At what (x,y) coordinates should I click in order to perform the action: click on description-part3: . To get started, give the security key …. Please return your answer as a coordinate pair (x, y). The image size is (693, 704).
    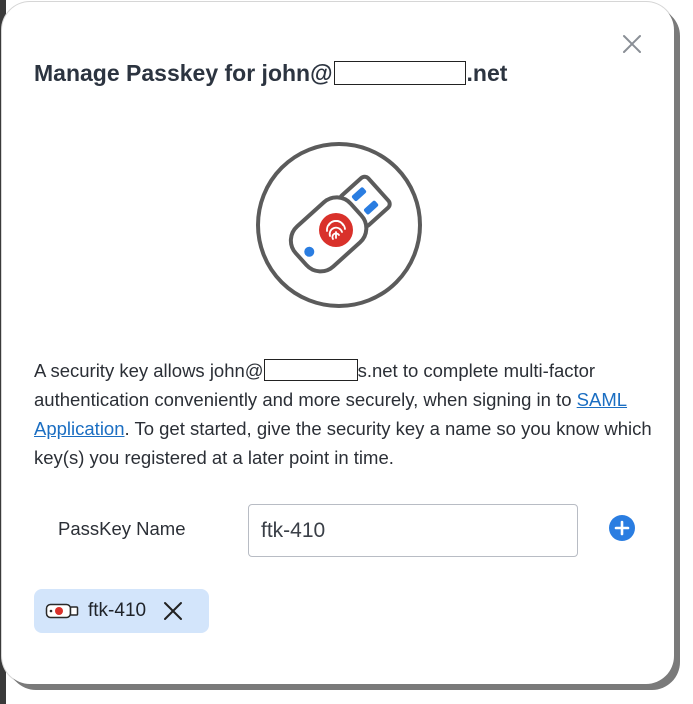
    Looking at the image, I should click on (343, 443).